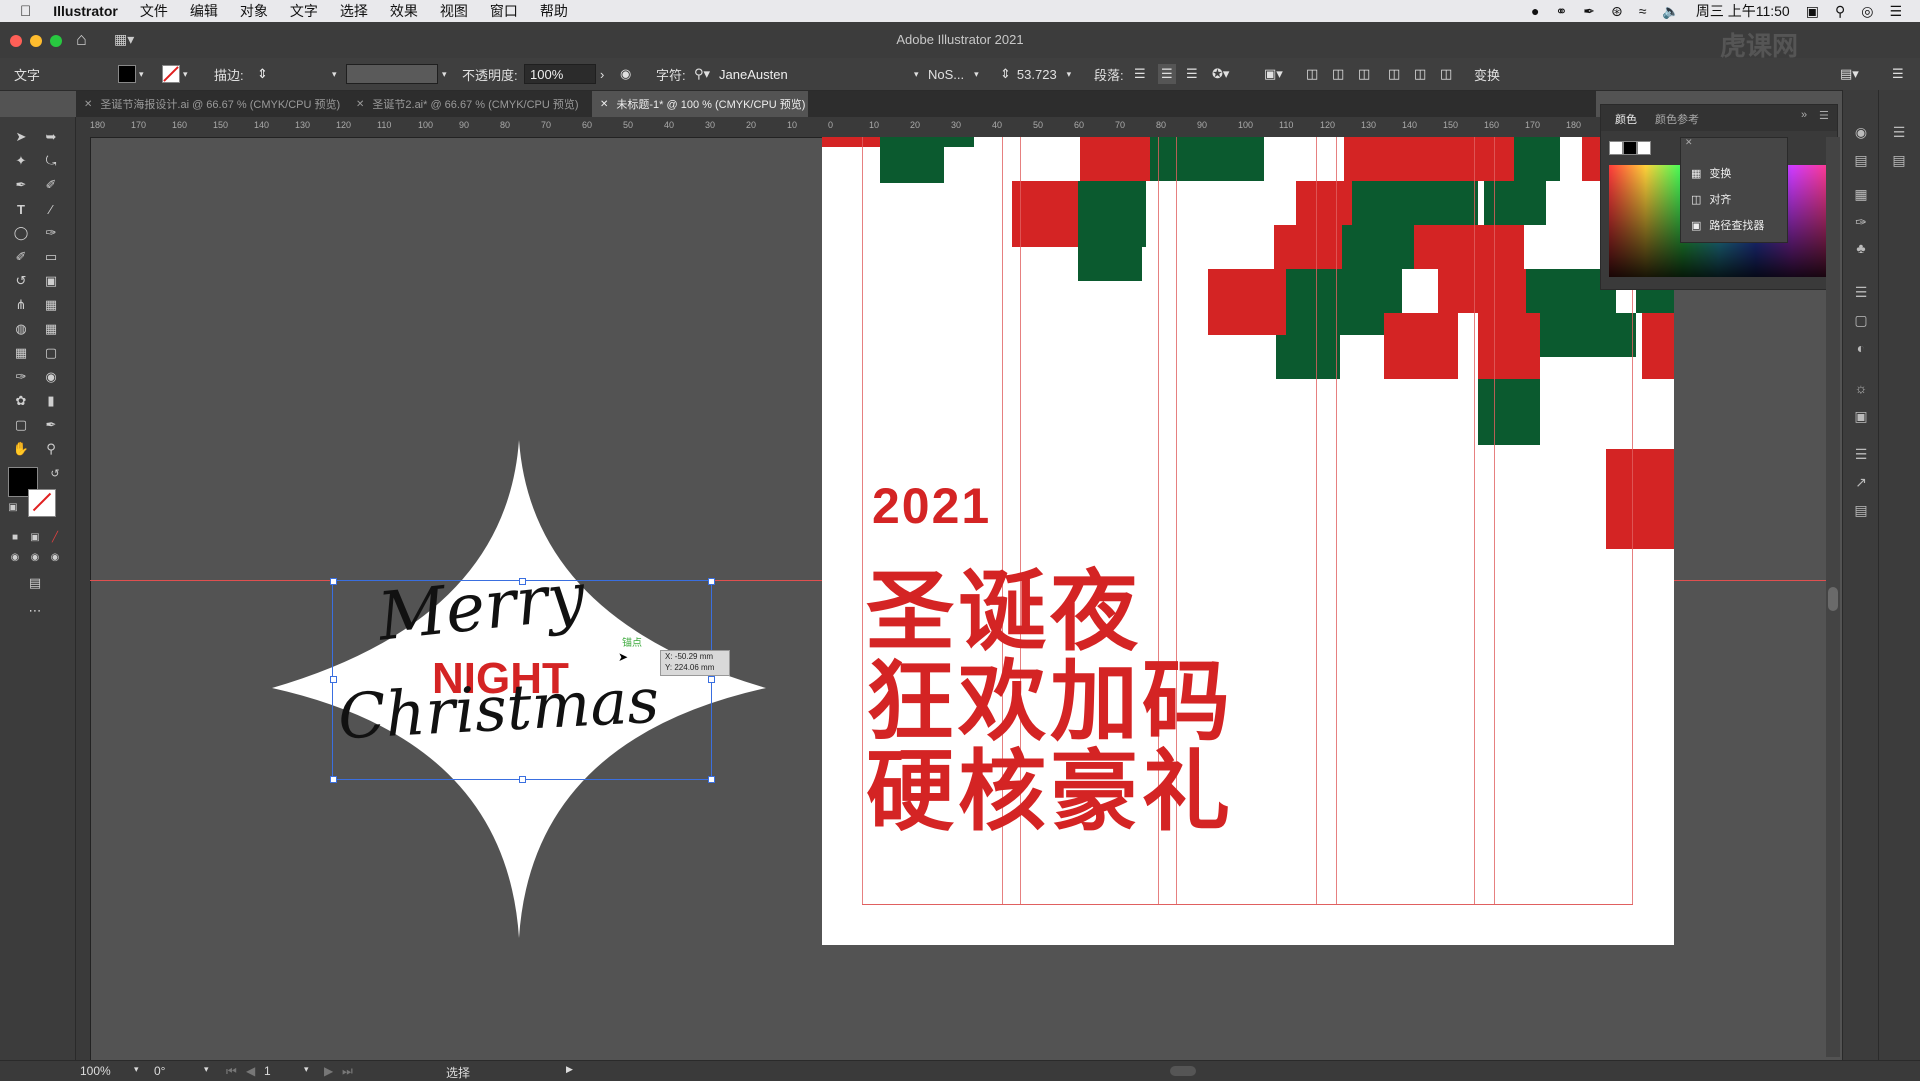 The image size is (1920, 1081). I want to click on align-top-edges-icon: ◫, so click(1394, 74).